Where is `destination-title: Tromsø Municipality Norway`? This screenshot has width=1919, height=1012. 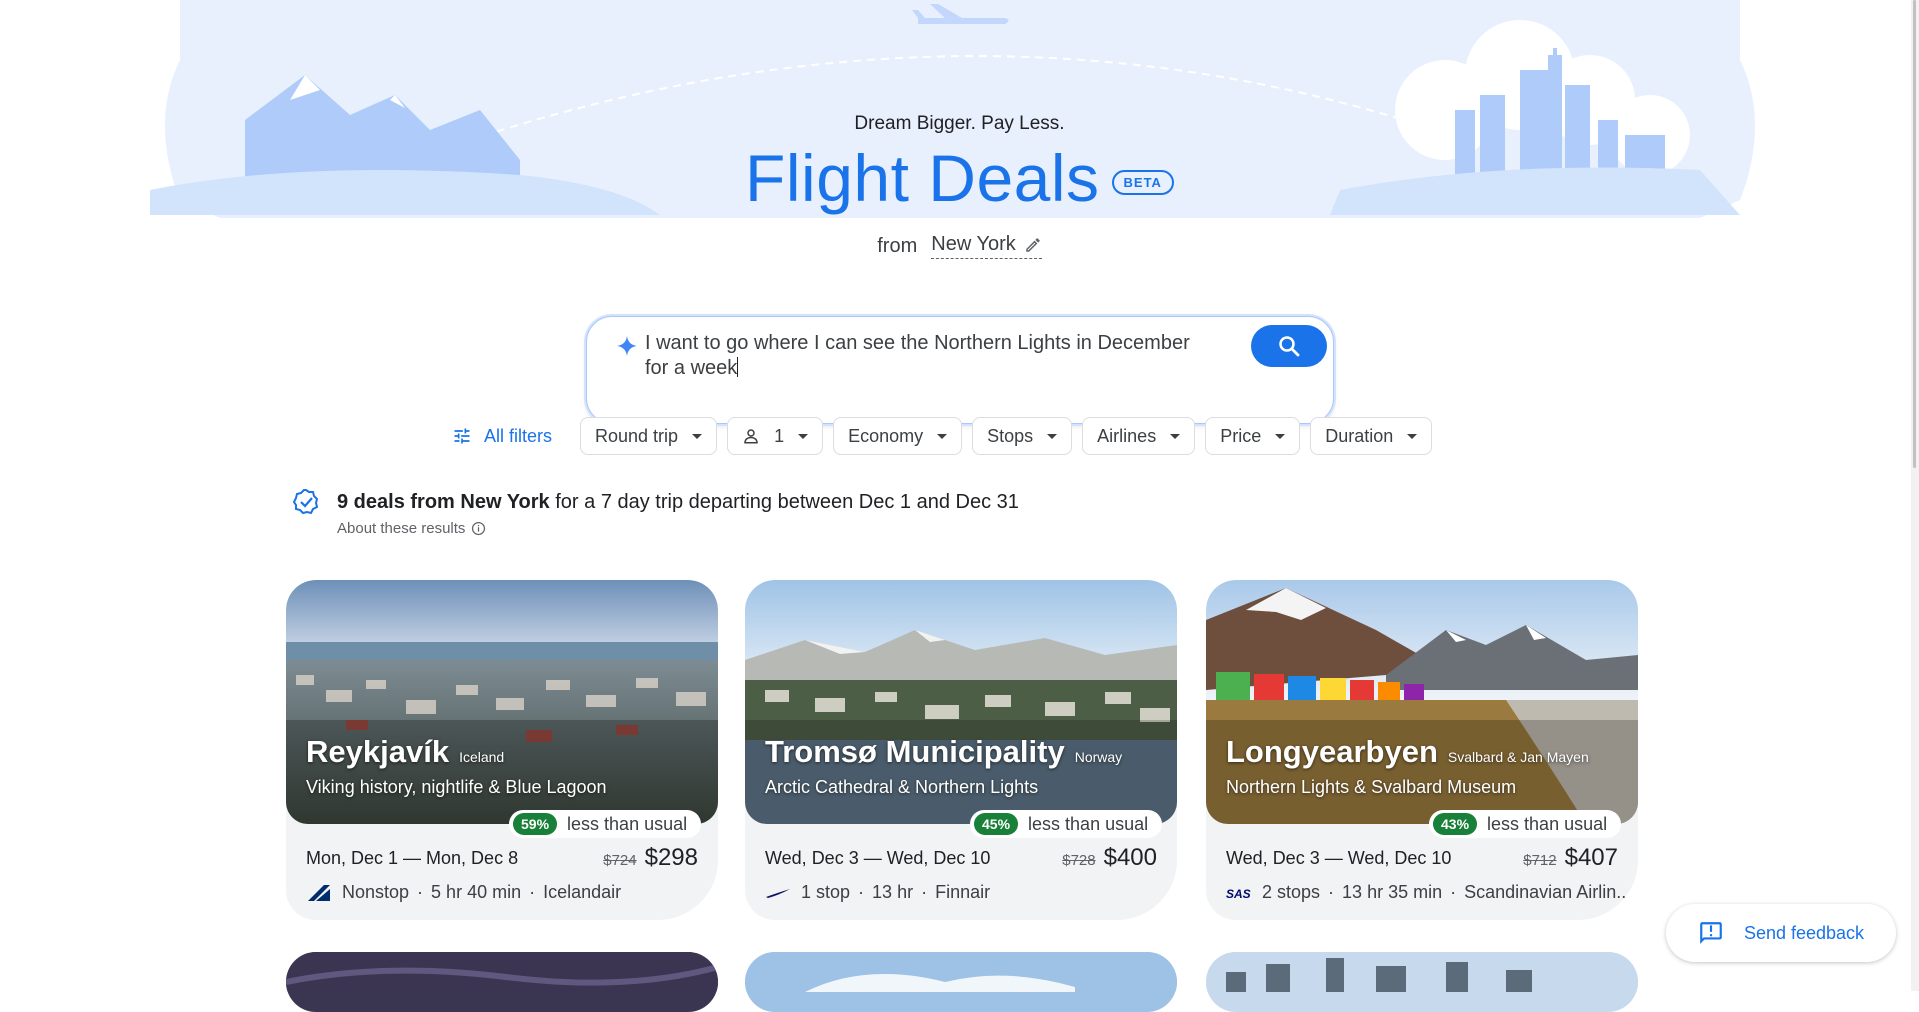
destination-title: Tromsø Municipality Norway is located at coordinates (943, 752).